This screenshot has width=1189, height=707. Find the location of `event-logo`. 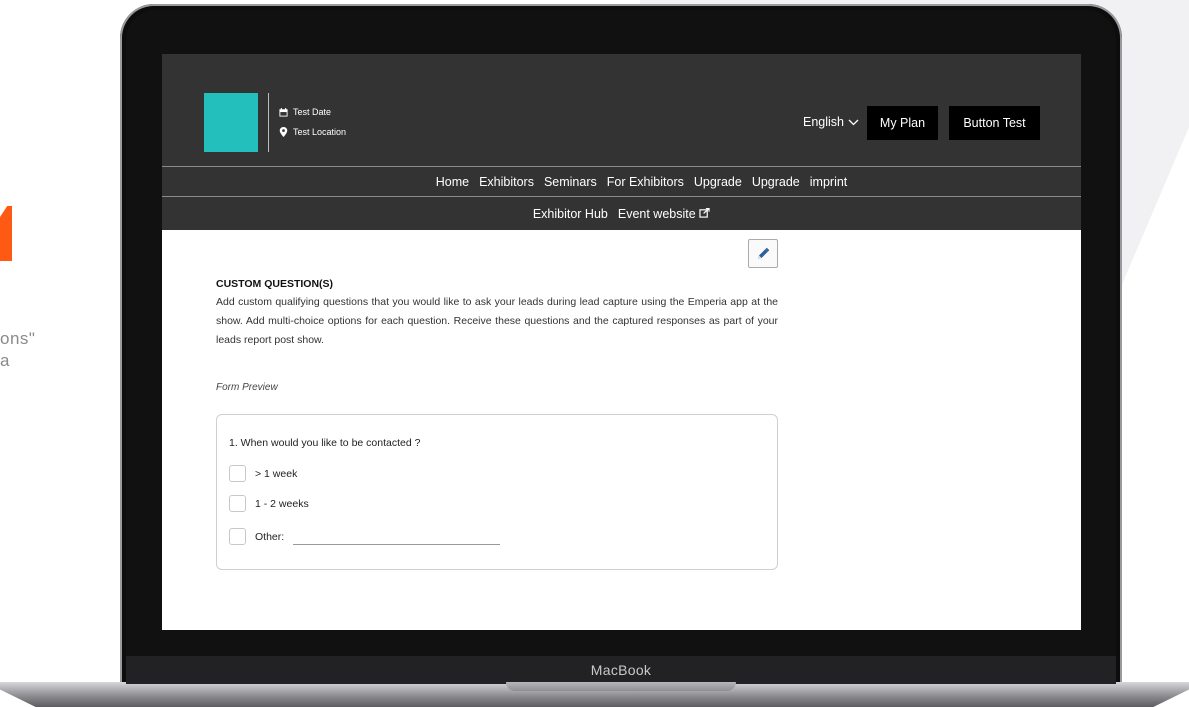

event-logo is located at coordinates (231, 122).